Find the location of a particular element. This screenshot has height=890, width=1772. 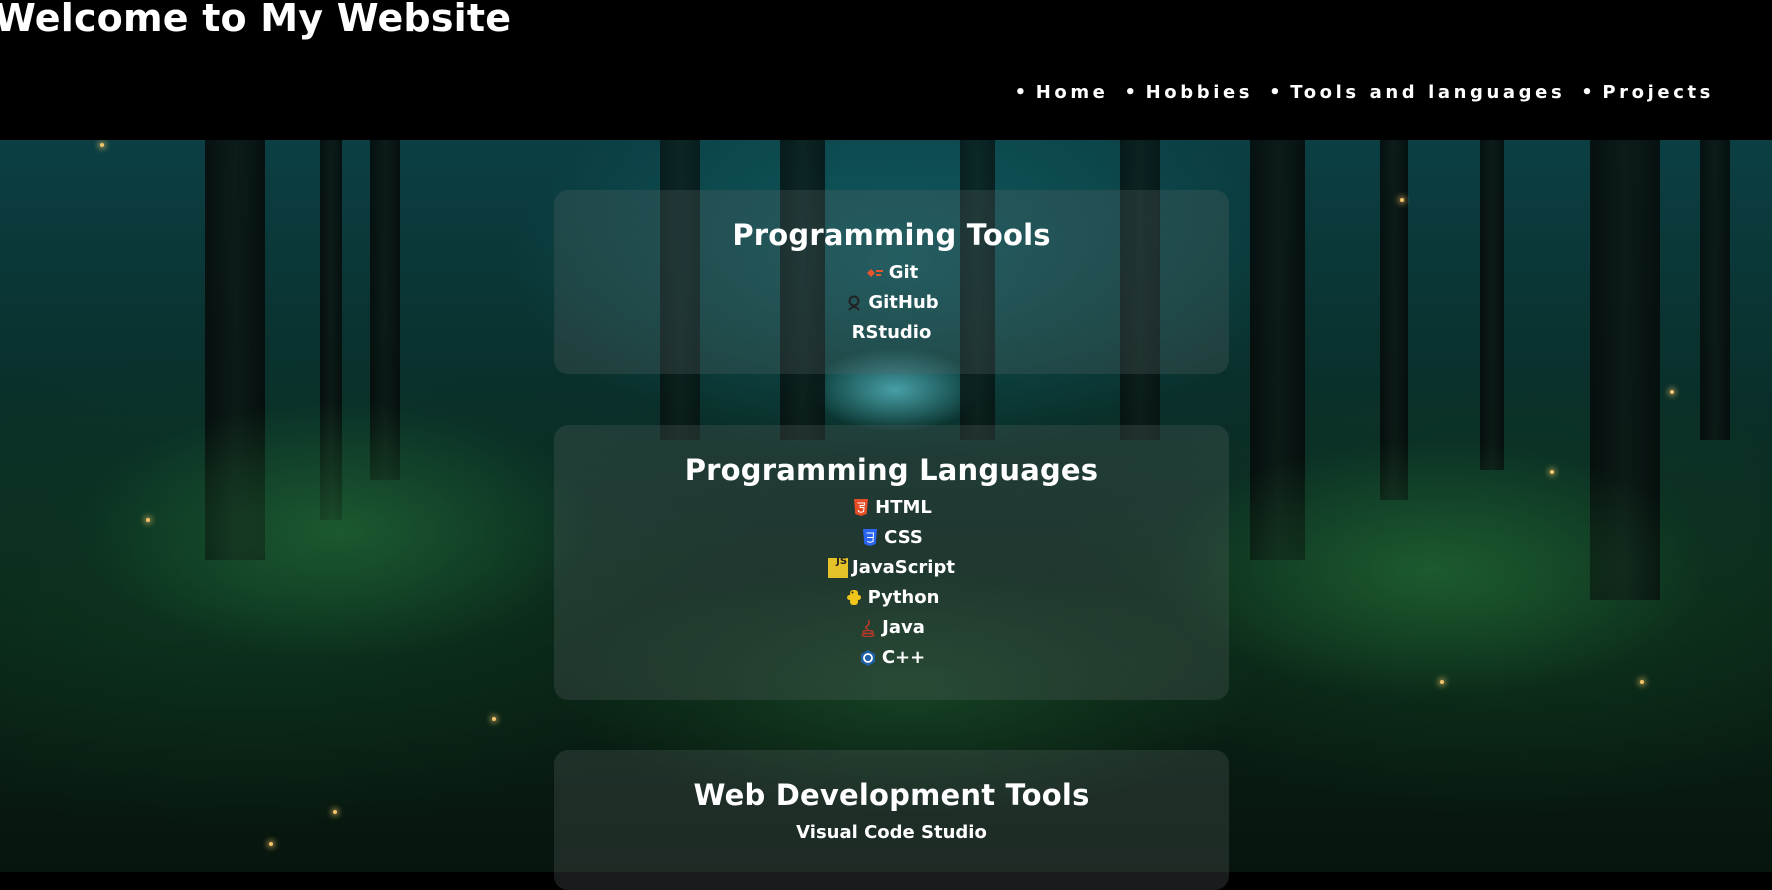

nav-link-hobbies: • Hobbies is located at coordinates (1188, 92).